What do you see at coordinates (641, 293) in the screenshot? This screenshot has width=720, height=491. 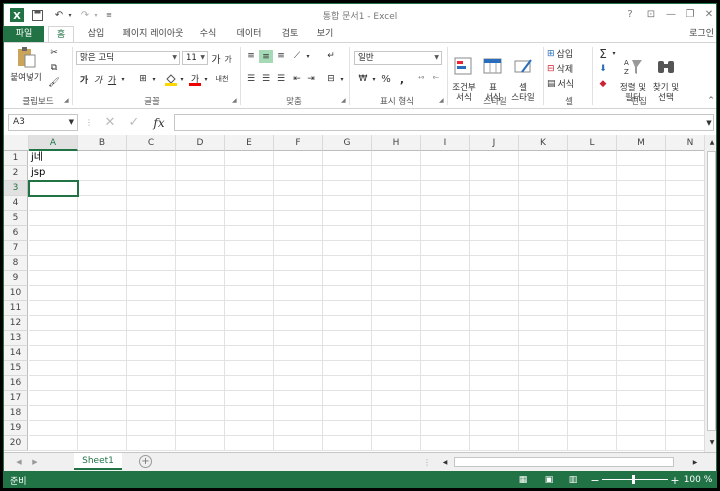 I see `cell-m10` at bounding box center [641, 293].